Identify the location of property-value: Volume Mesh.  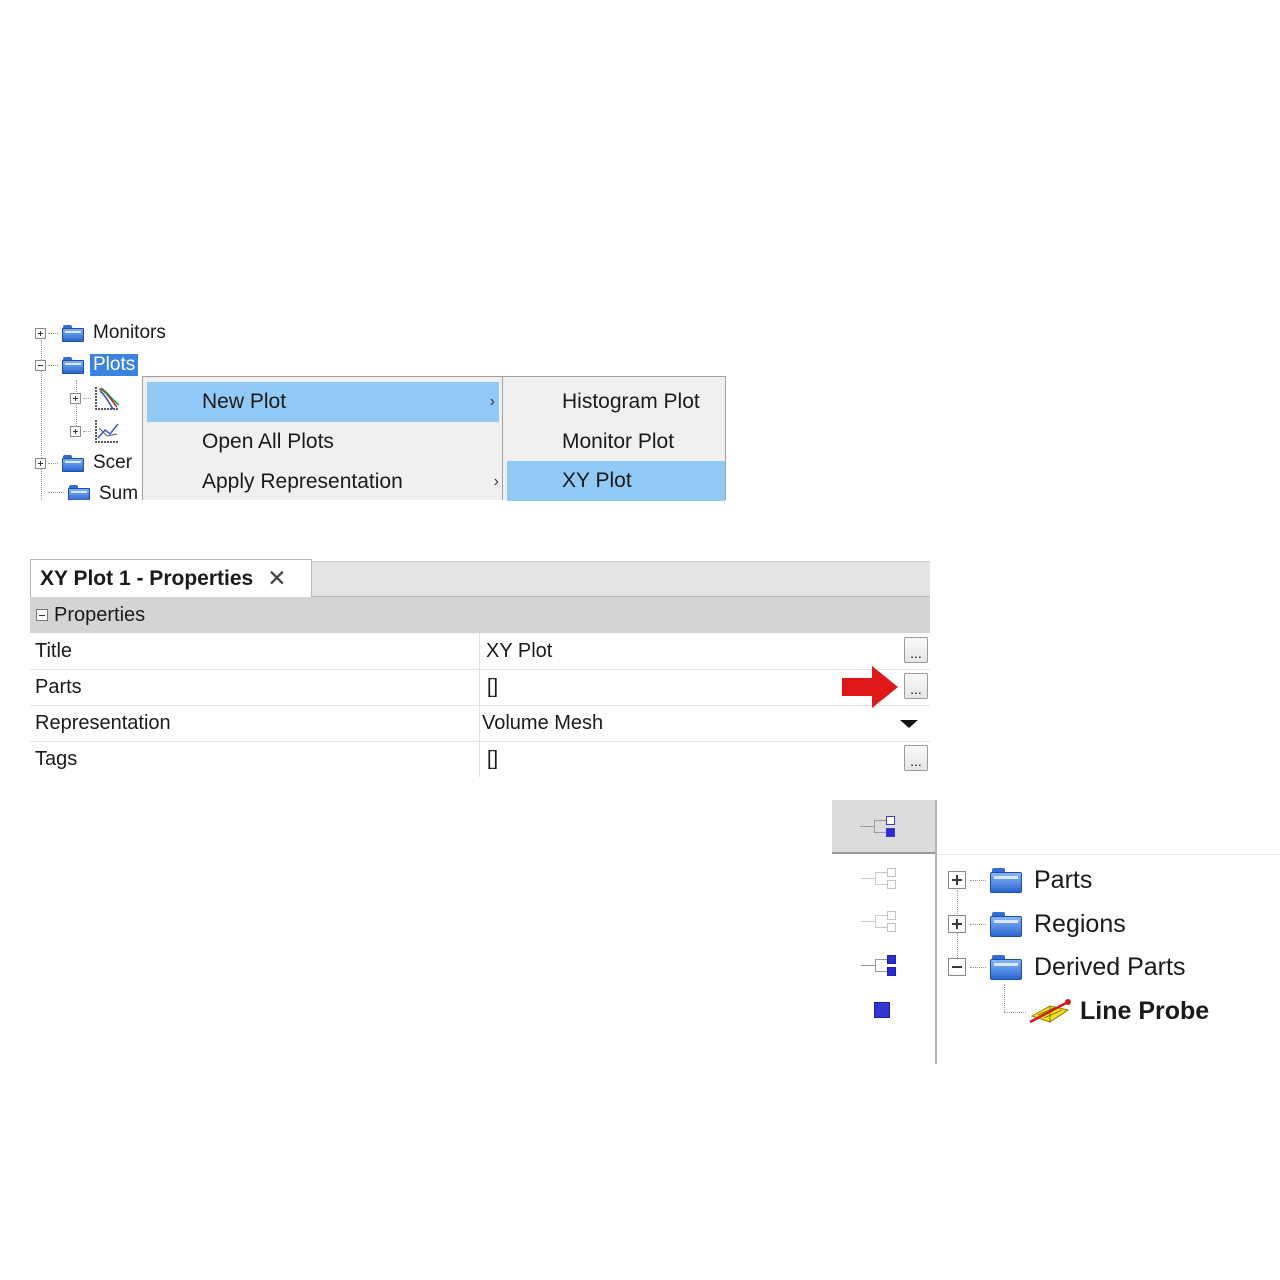
(542, 723).